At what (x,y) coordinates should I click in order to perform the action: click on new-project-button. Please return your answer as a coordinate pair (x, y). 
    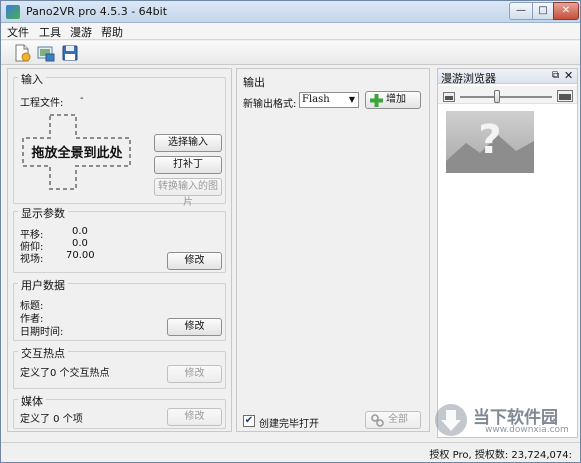
    Looking at the image, I should click on (23, 53).